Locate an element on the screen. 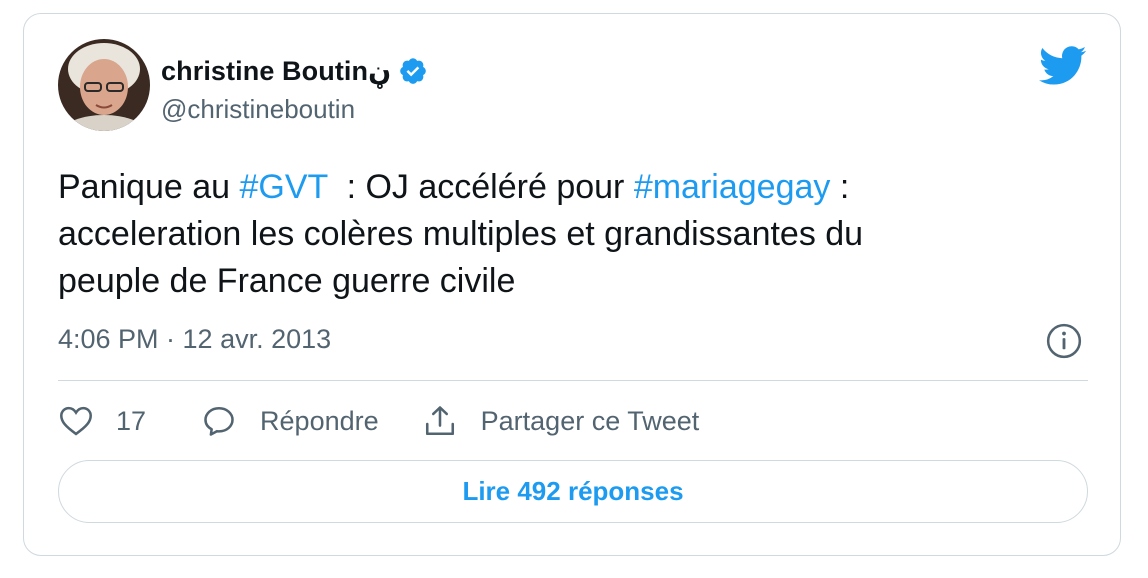 Image resolution: width=1148 pixels, height=578 pixels. share-label: Partager ce Tweet is located at coordinates (590, 420).